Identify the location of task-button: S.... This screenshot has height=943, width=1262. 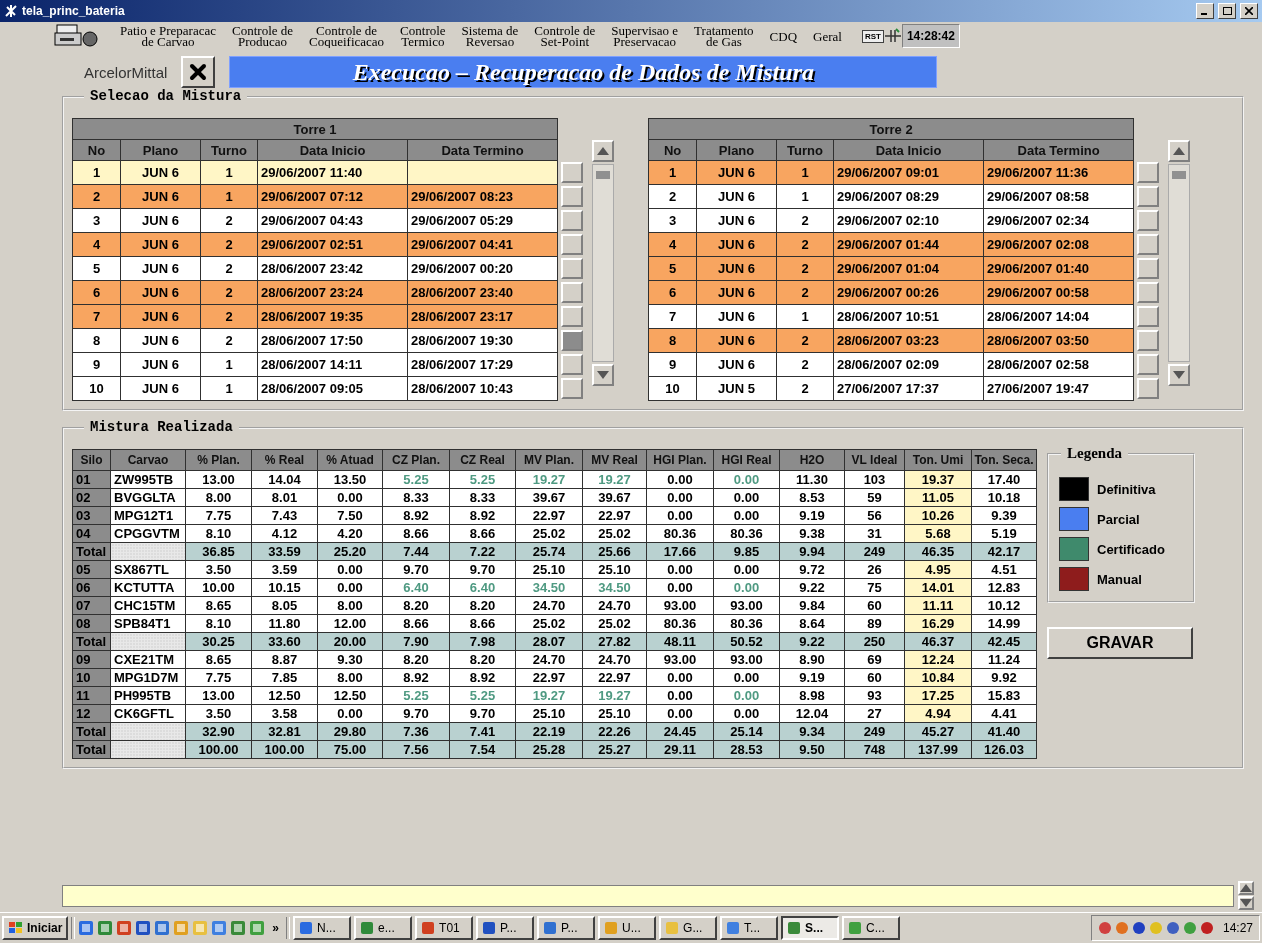
(810, 928).